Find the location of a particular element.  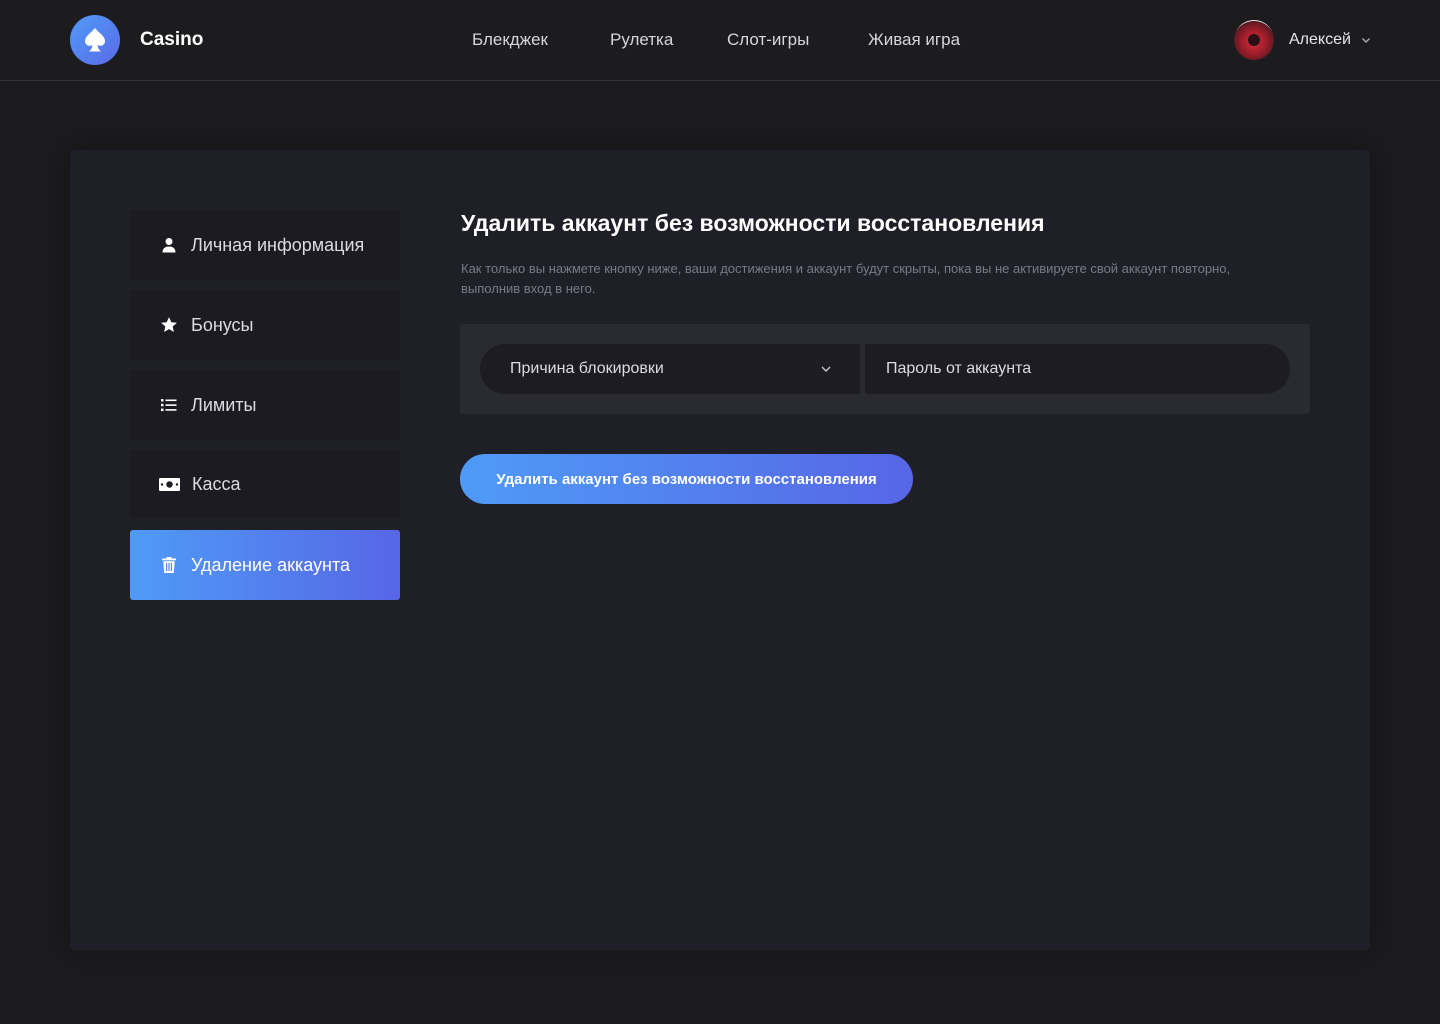

avatar is located at coordinates (1254, 40).